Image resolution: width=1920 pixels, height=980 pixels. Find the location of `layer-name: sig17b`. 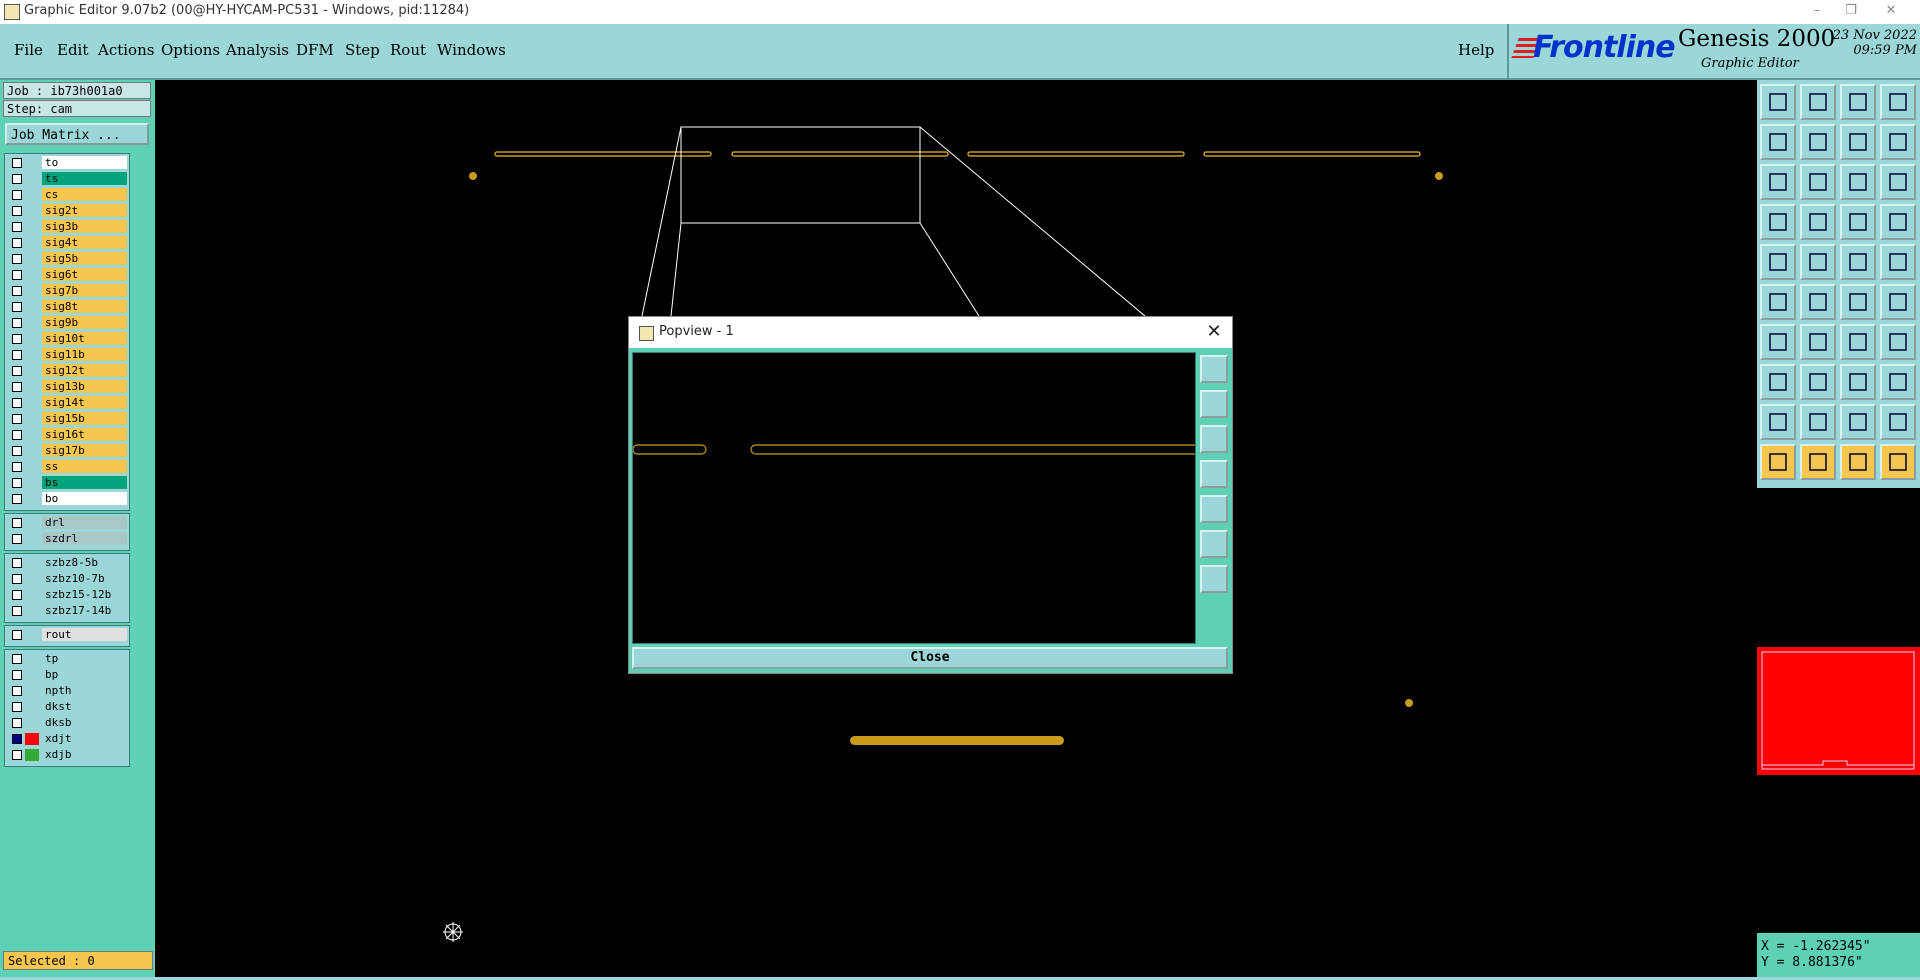

layer-name: sig17b is located at coordinates (84, 450).